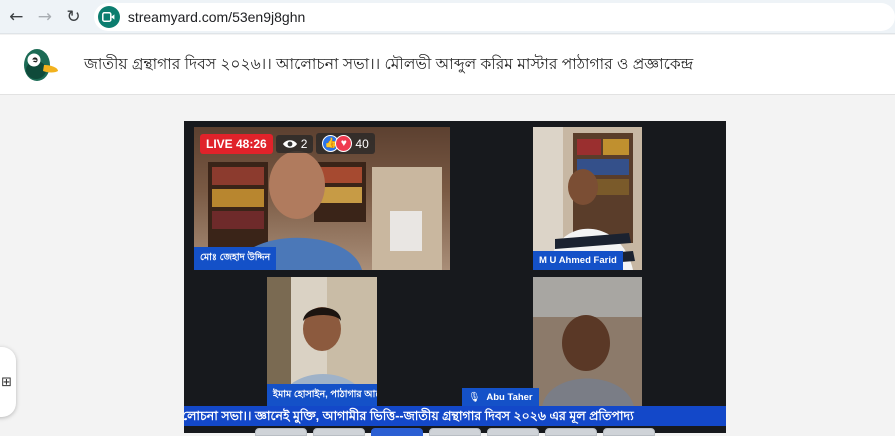 The height and width of the screenshot is (436, 895). What do you see at coordinates (474, 397) in the screenshot?
I see `mic-muted-icon: 🎙` at bounding box center [474, 397].